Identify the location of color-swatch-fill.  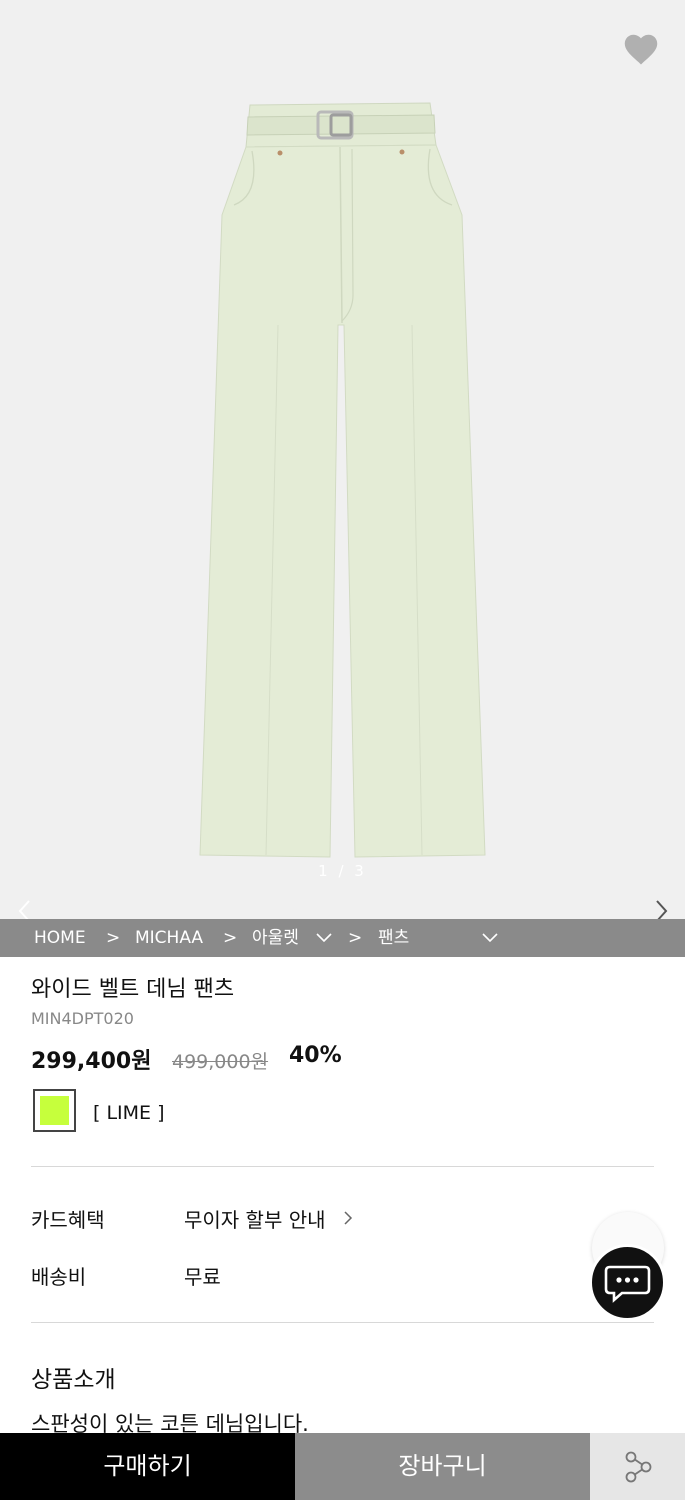
(54, 1110).